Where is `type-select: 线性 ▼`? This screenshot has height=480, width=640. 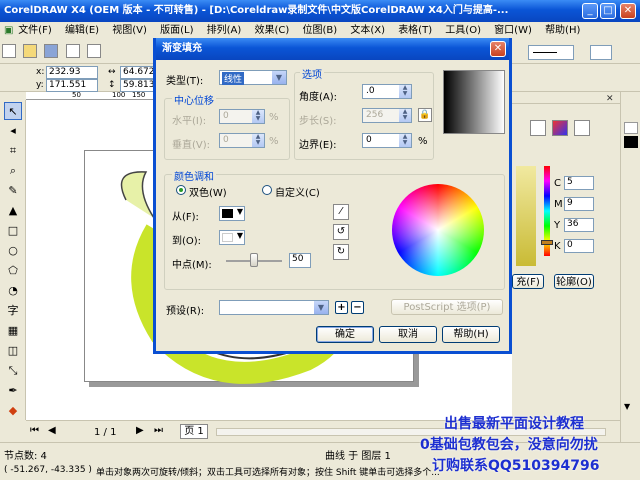 type-select: 线性 ▼ is located at coordinates (253, 77).